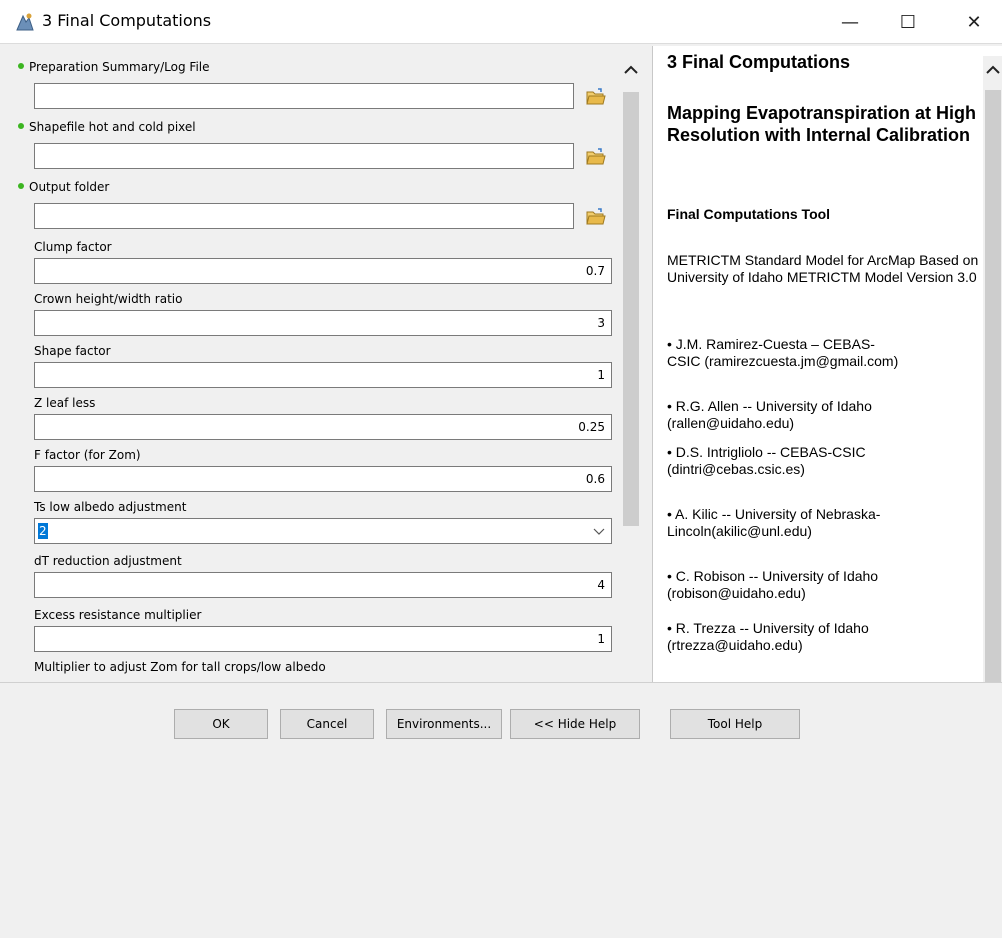  Describe the element at coordinates (304, 96) in the screenshot. I see `prep-summary-input` at that location.